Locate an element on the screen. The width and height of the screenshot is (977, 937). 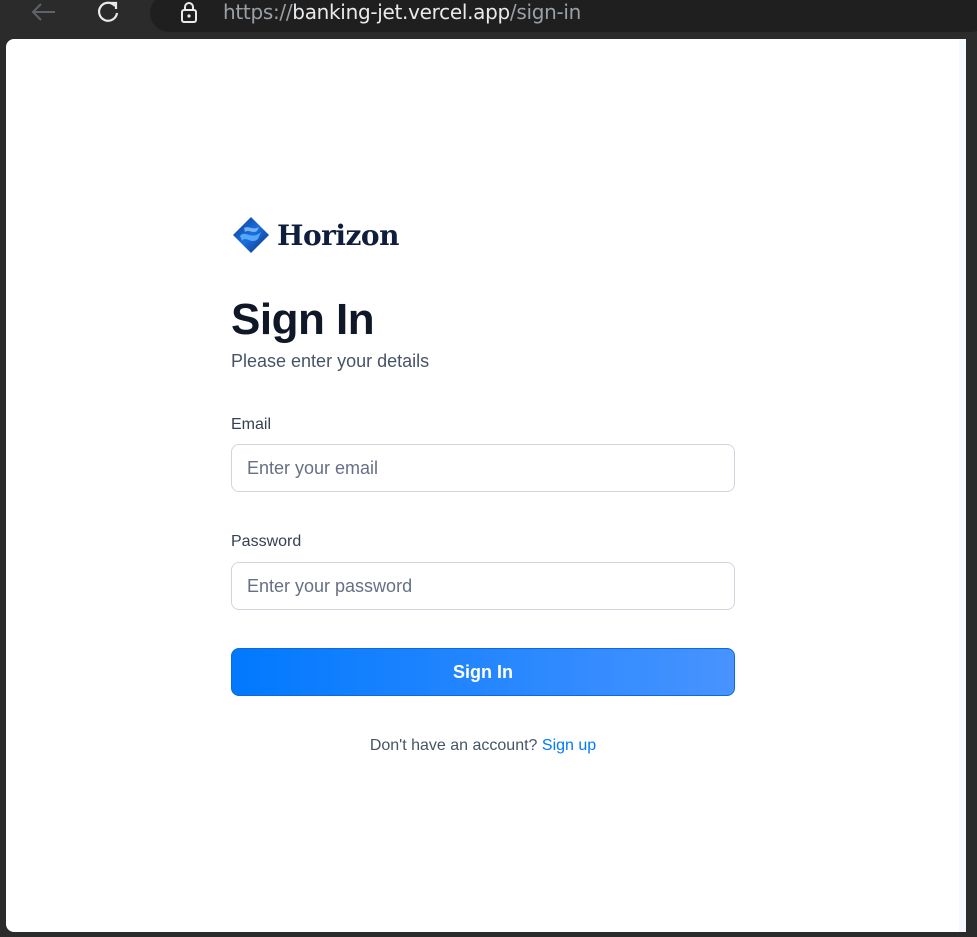
email-label: Email is located at coordinates (251, 424).